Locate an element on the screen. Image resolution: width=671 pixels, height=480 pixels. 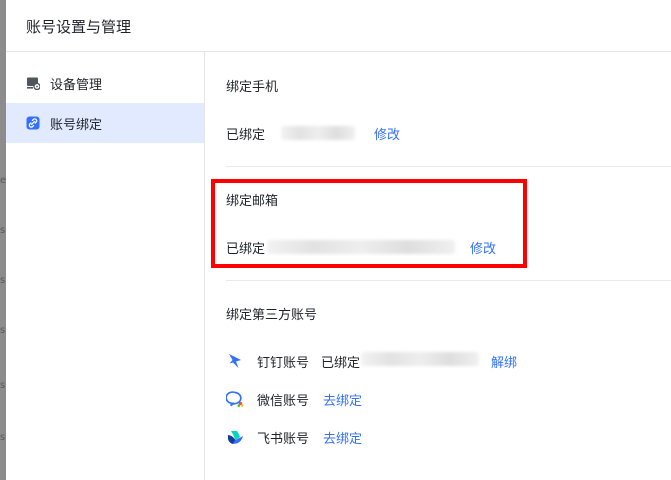
sidebar-item-label: 账号绑定 is located at coordinates (76, 125).